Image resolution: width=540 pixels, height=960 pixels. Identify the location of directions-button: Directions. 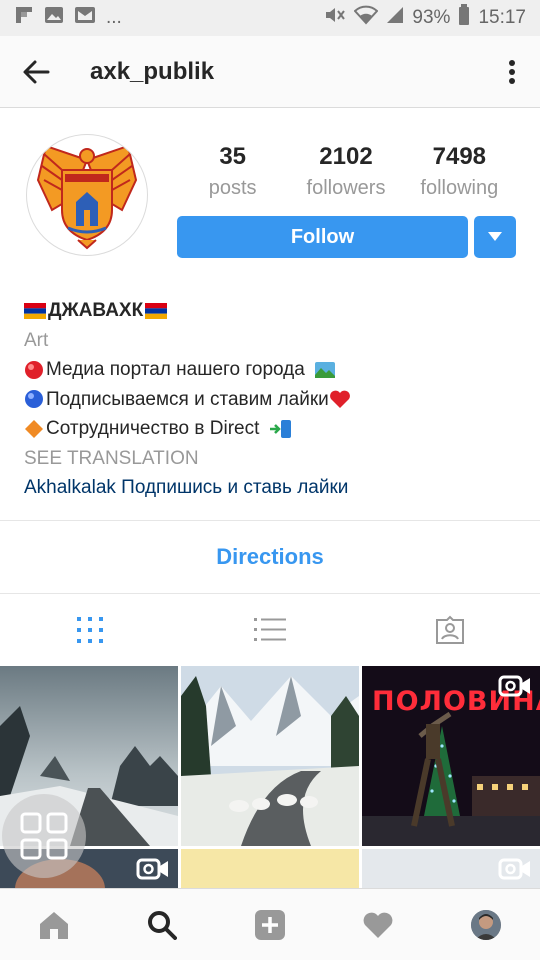
(270, 557).